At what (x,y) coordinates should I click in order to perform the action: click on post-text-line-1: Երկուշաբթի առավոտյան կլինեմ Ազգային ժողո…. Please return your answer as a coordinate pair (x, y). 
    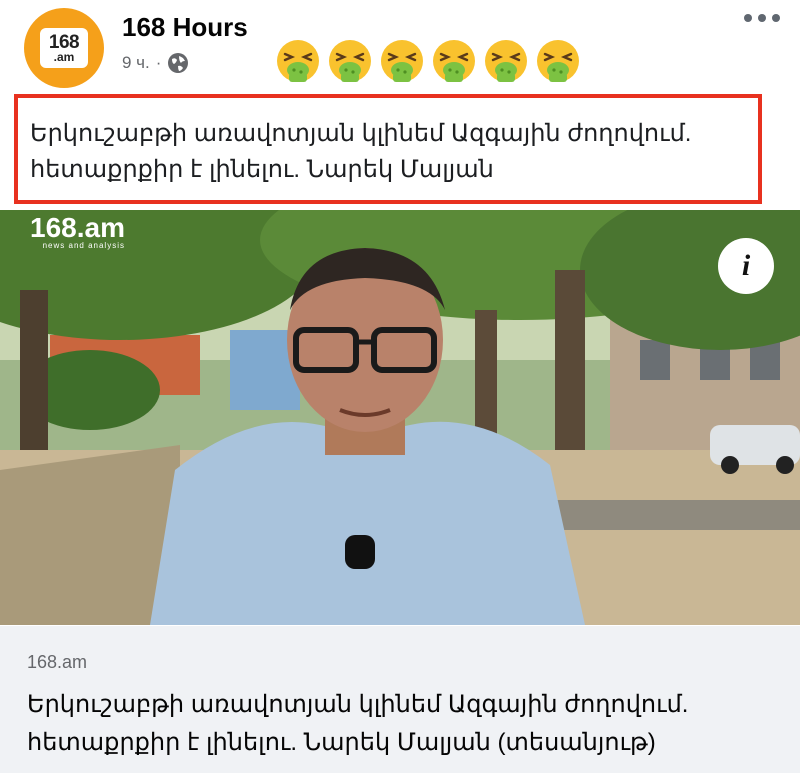
    Looking at the image, I should click on (361, 133).